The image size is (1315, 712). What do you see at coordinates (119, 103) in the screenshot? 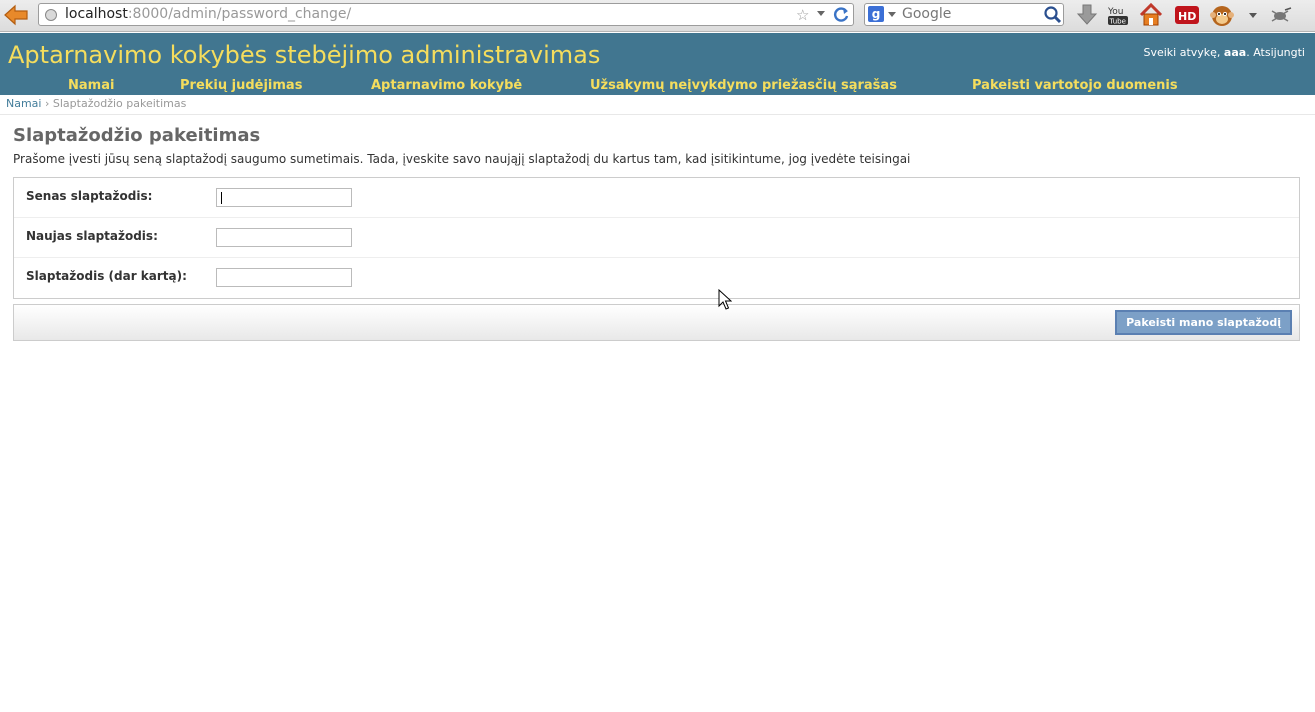
I see `breadcrumb-current: Slaptažodžio pakeitimas` at bounding box center [119, 103].